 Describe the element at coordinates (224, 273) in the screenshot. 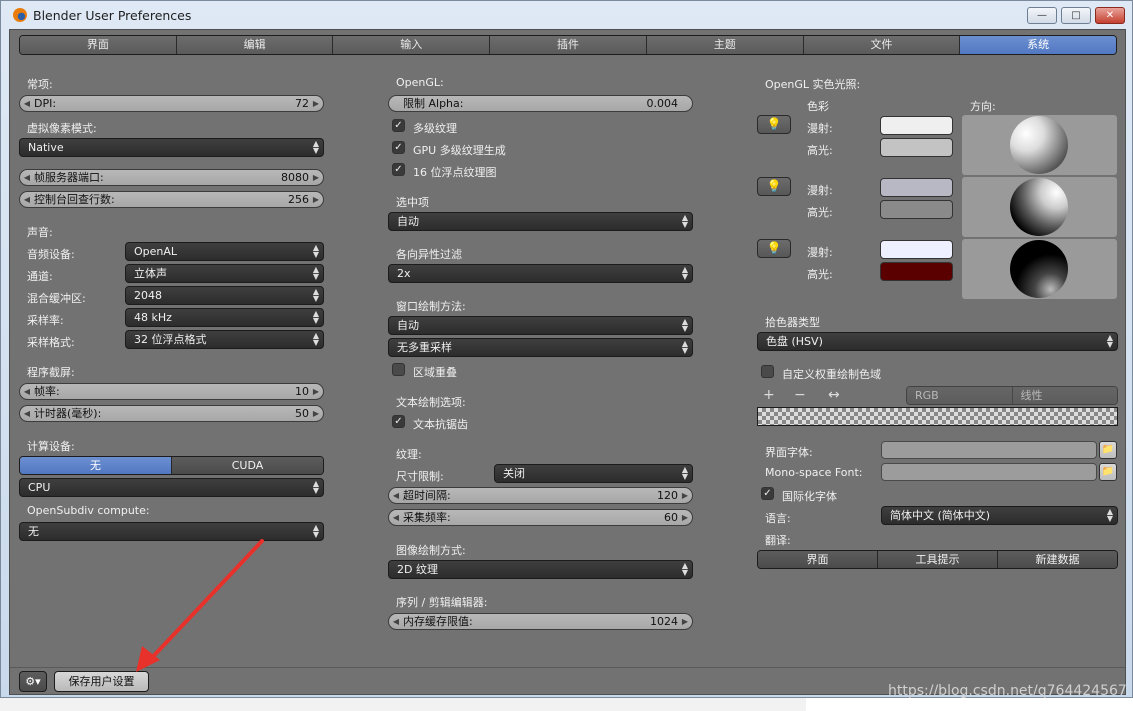

I see `channels-select: 立体声 ▲ ▼` at that location.